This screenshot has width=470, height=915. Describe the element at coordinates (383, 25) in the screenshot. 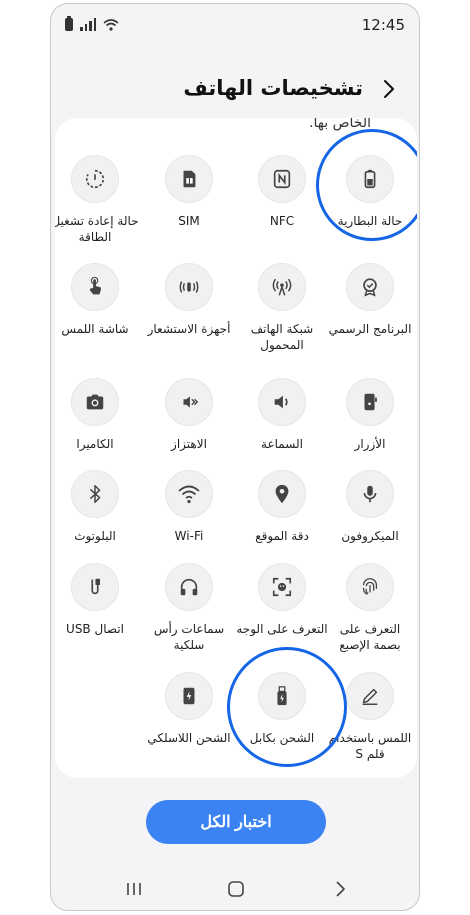

I see `status-time: 12:45` at that location.